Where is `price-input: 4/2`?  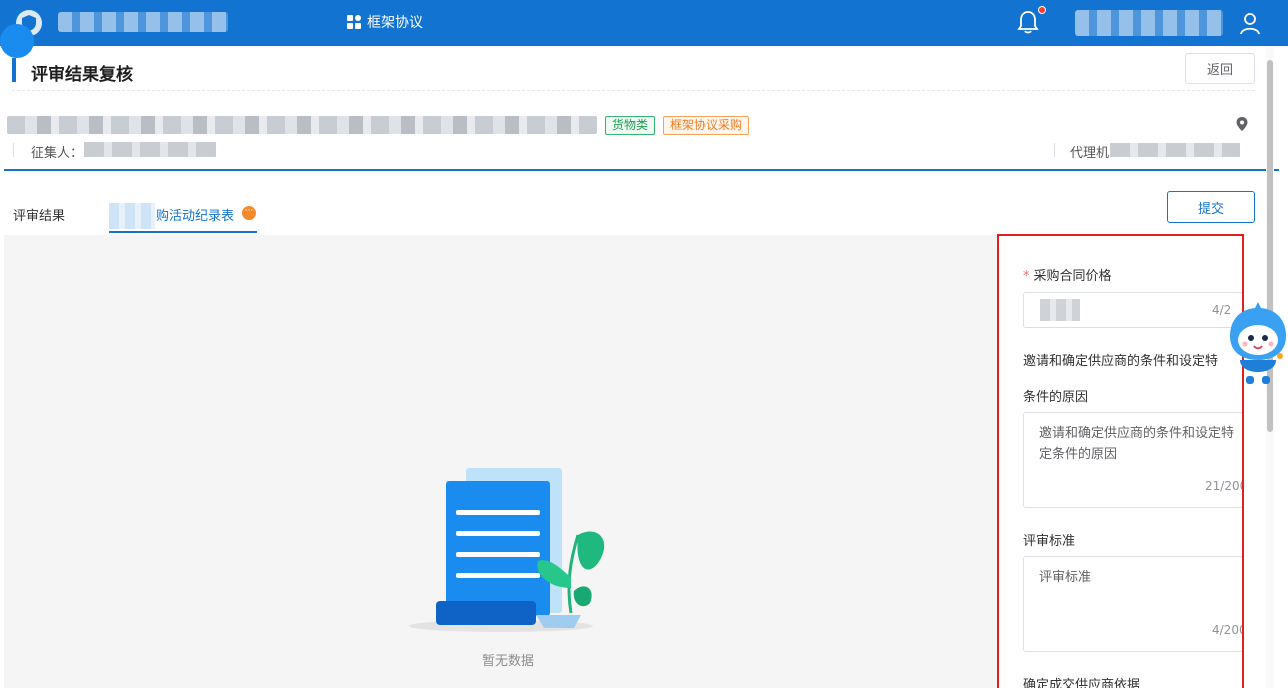 price-input: 4/2 is located at coordinates (1132, 310).